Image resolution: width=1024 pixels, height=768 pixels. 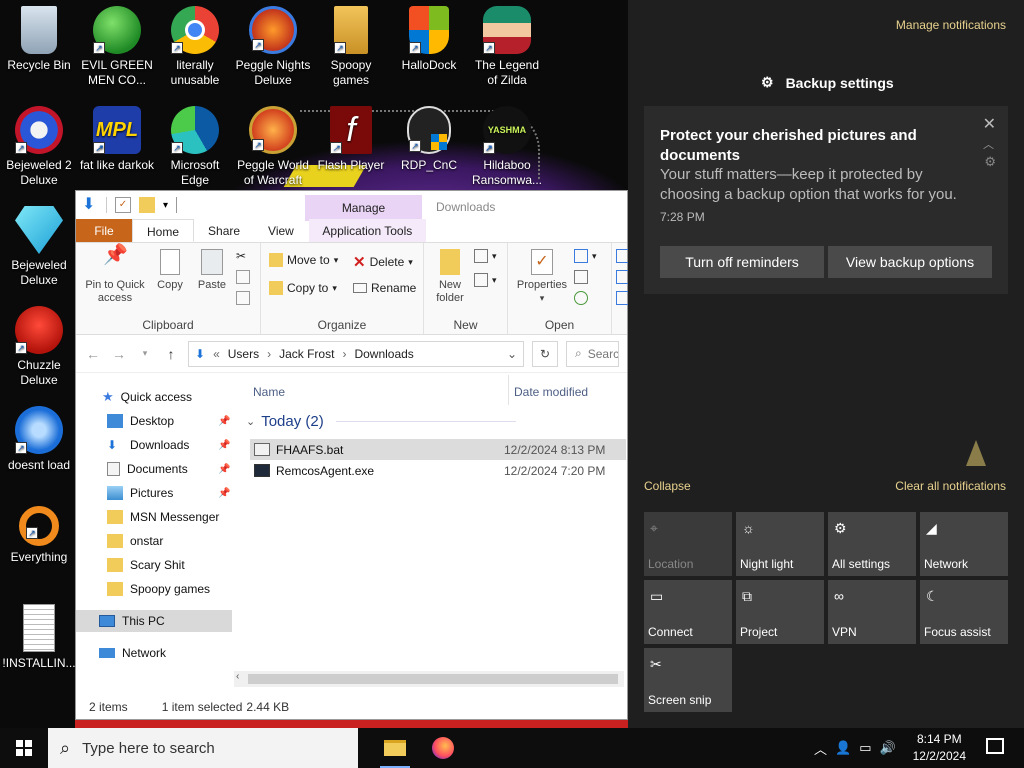 I want to click on scrollbar-thumb, so click(x=433, y=679).